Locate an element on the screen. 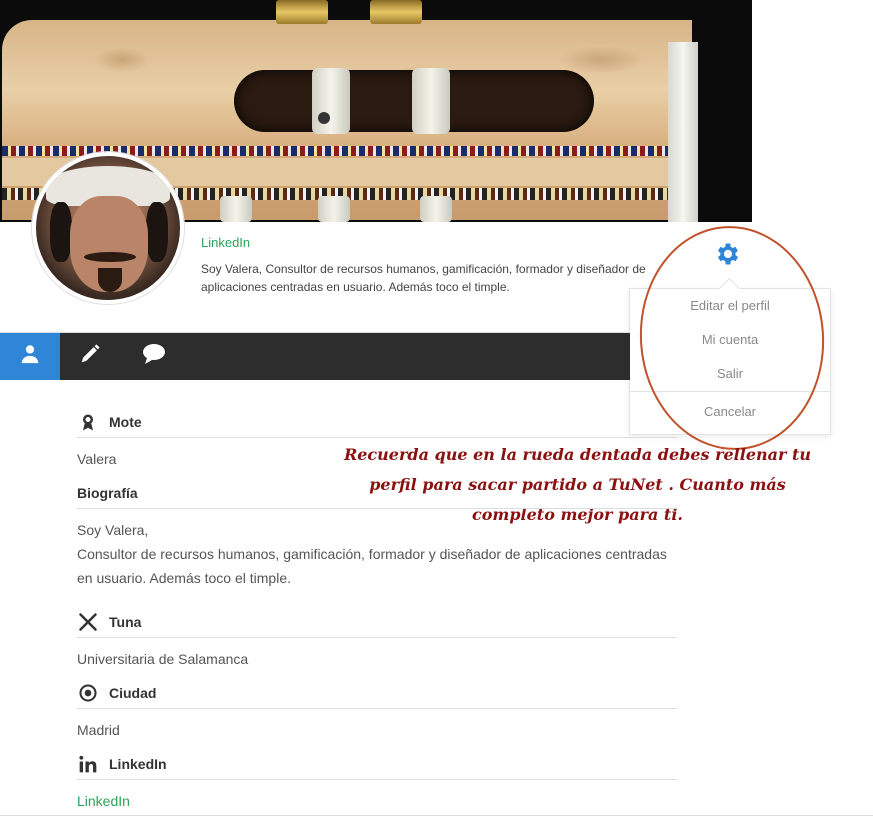  tab-messages is located at coordinates (154, 356).